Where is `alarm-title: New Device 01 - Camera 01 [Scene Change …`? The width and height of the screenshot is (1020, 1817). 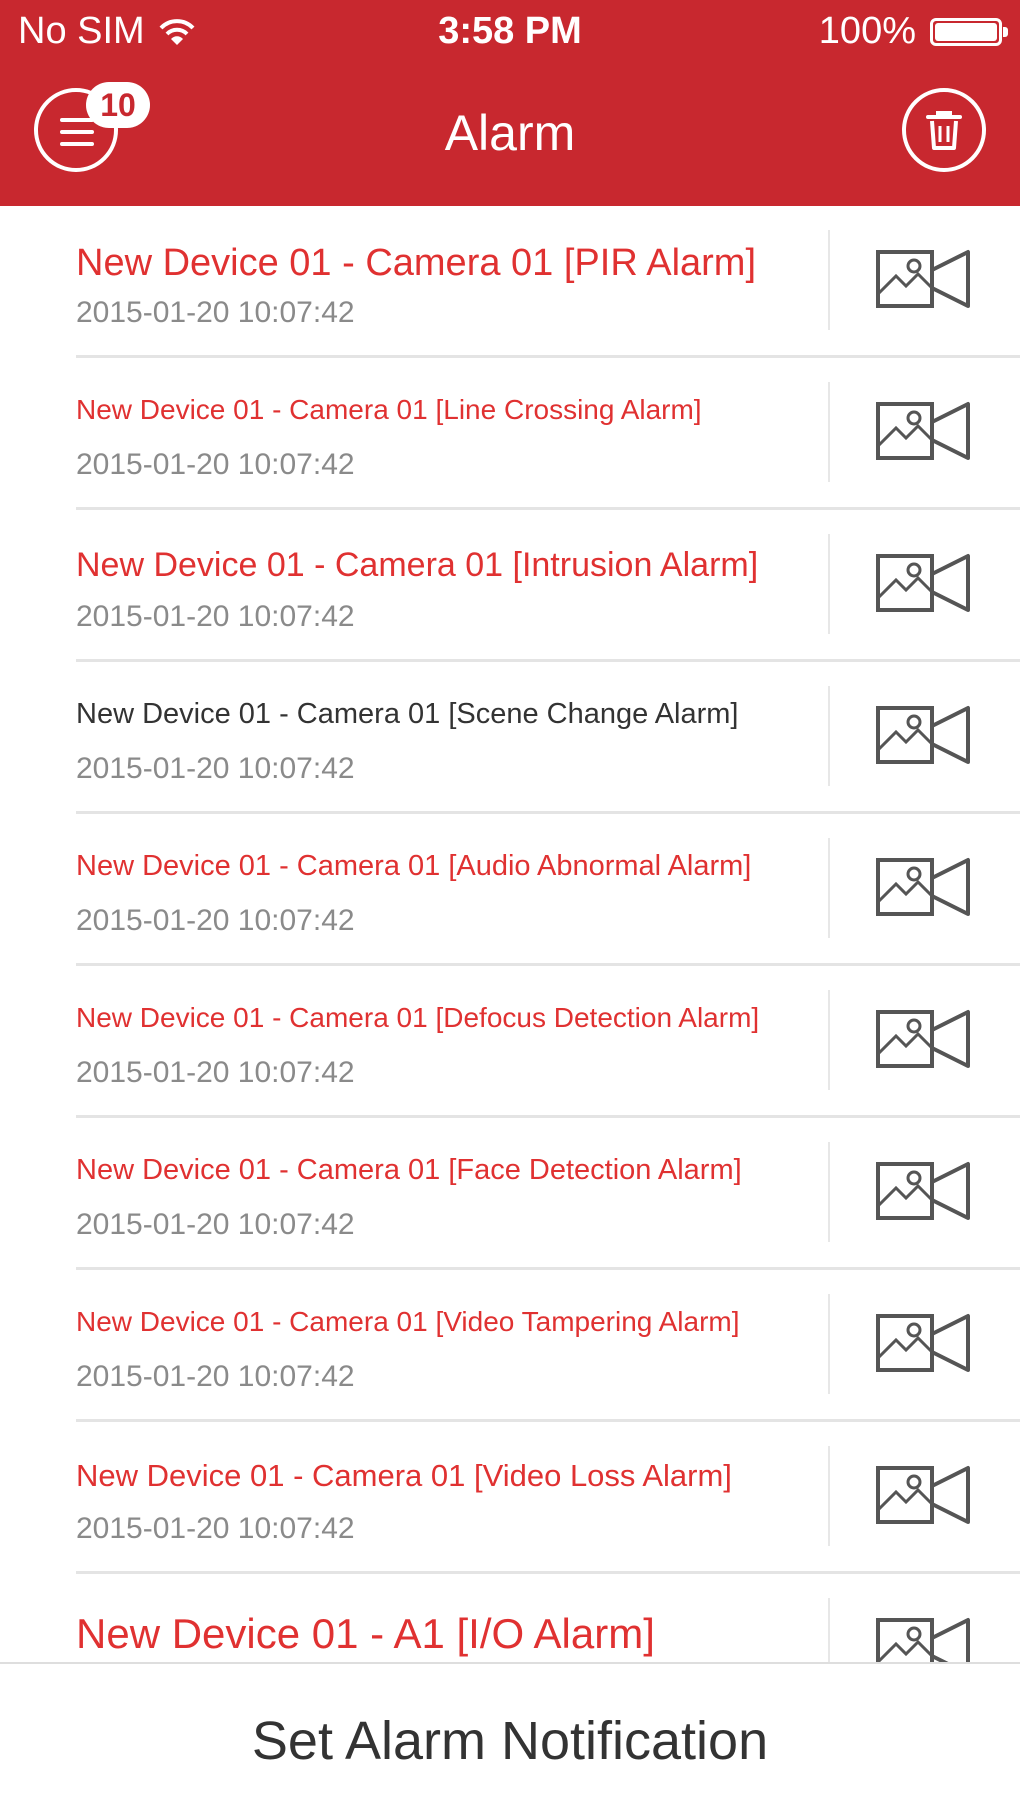
alarm-title: New Device 01 - Camera 01 [Scene Change … is located at coordinates (407, 714).